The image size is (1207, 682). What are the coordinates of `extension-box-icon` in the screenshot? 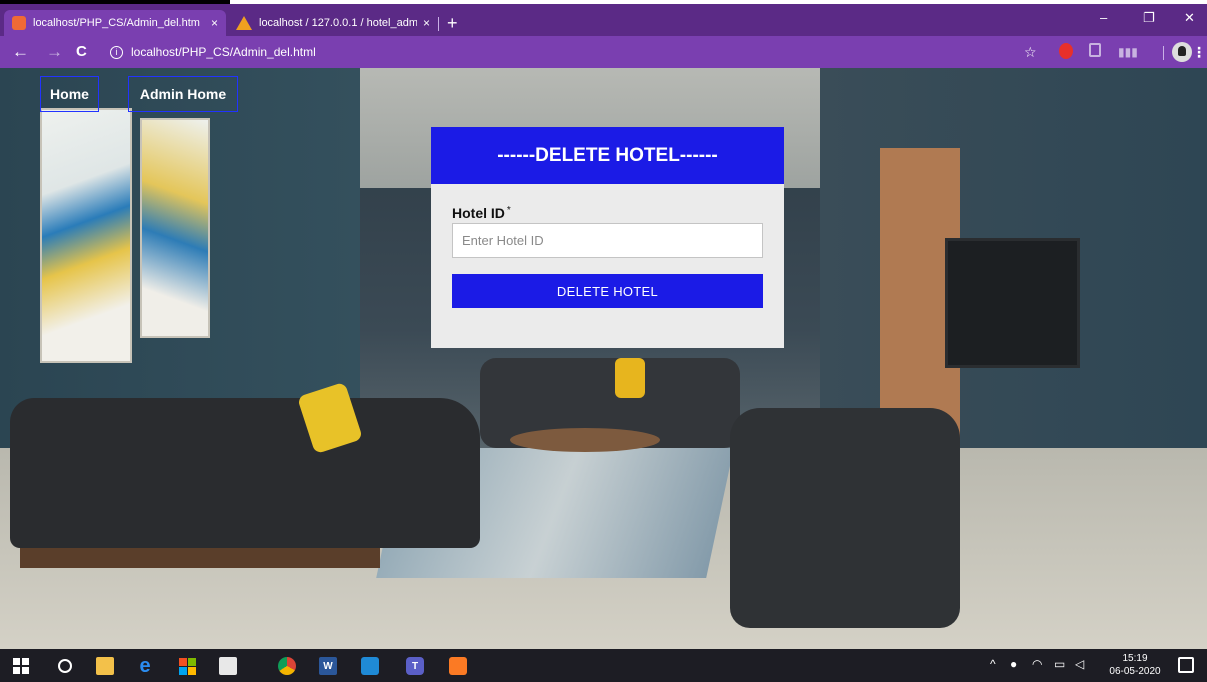 It's located at (1095, 50).